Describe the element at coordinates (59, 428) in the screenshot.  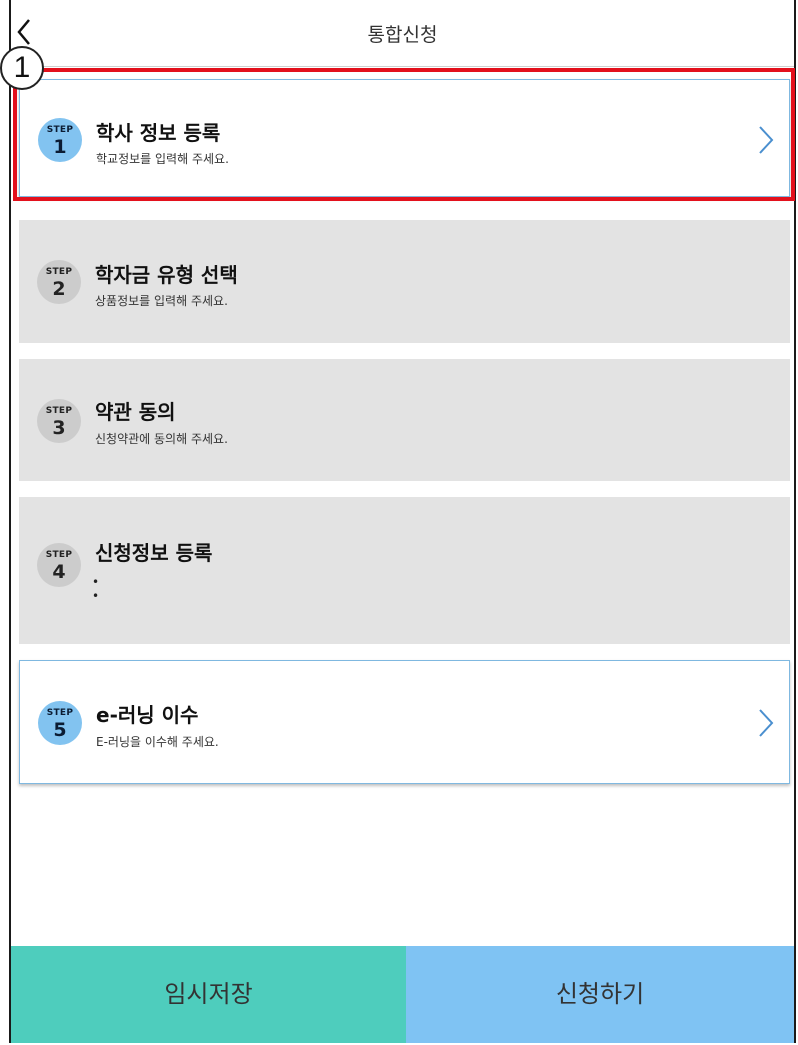
I see `step-number: 3` at that location.